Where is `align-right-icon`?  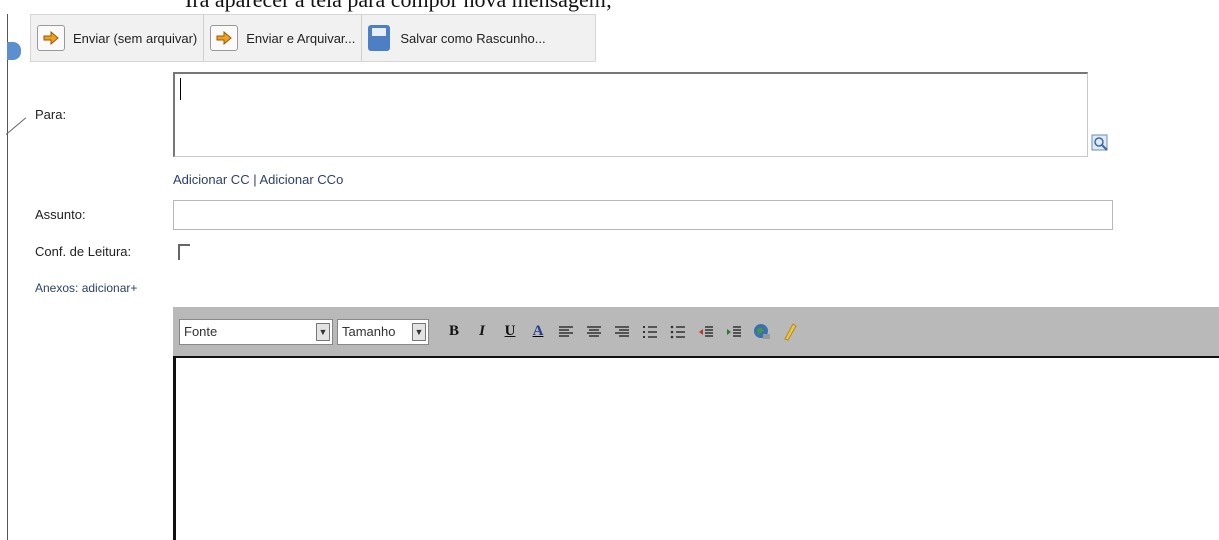 align-right-icon is located at coordinates (622, 332).